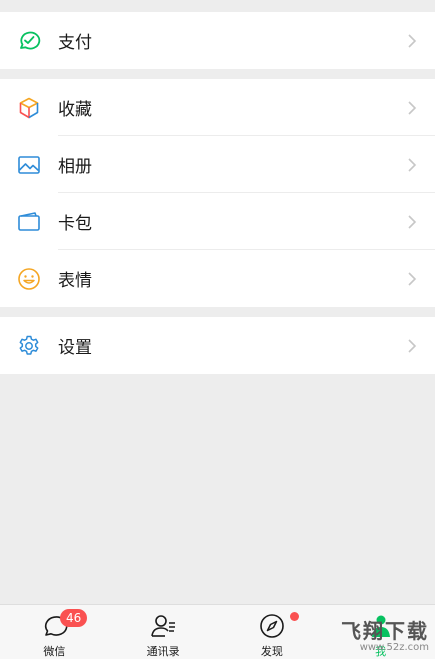  What do you see at coordinates (217, 278) in the screenshot?
I see `menu-item-stickers: 表情` at bounding box center [217, 278].